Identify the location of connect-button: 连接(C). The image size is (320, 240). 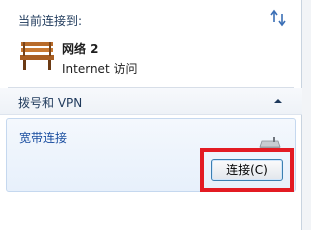
(247, 170).